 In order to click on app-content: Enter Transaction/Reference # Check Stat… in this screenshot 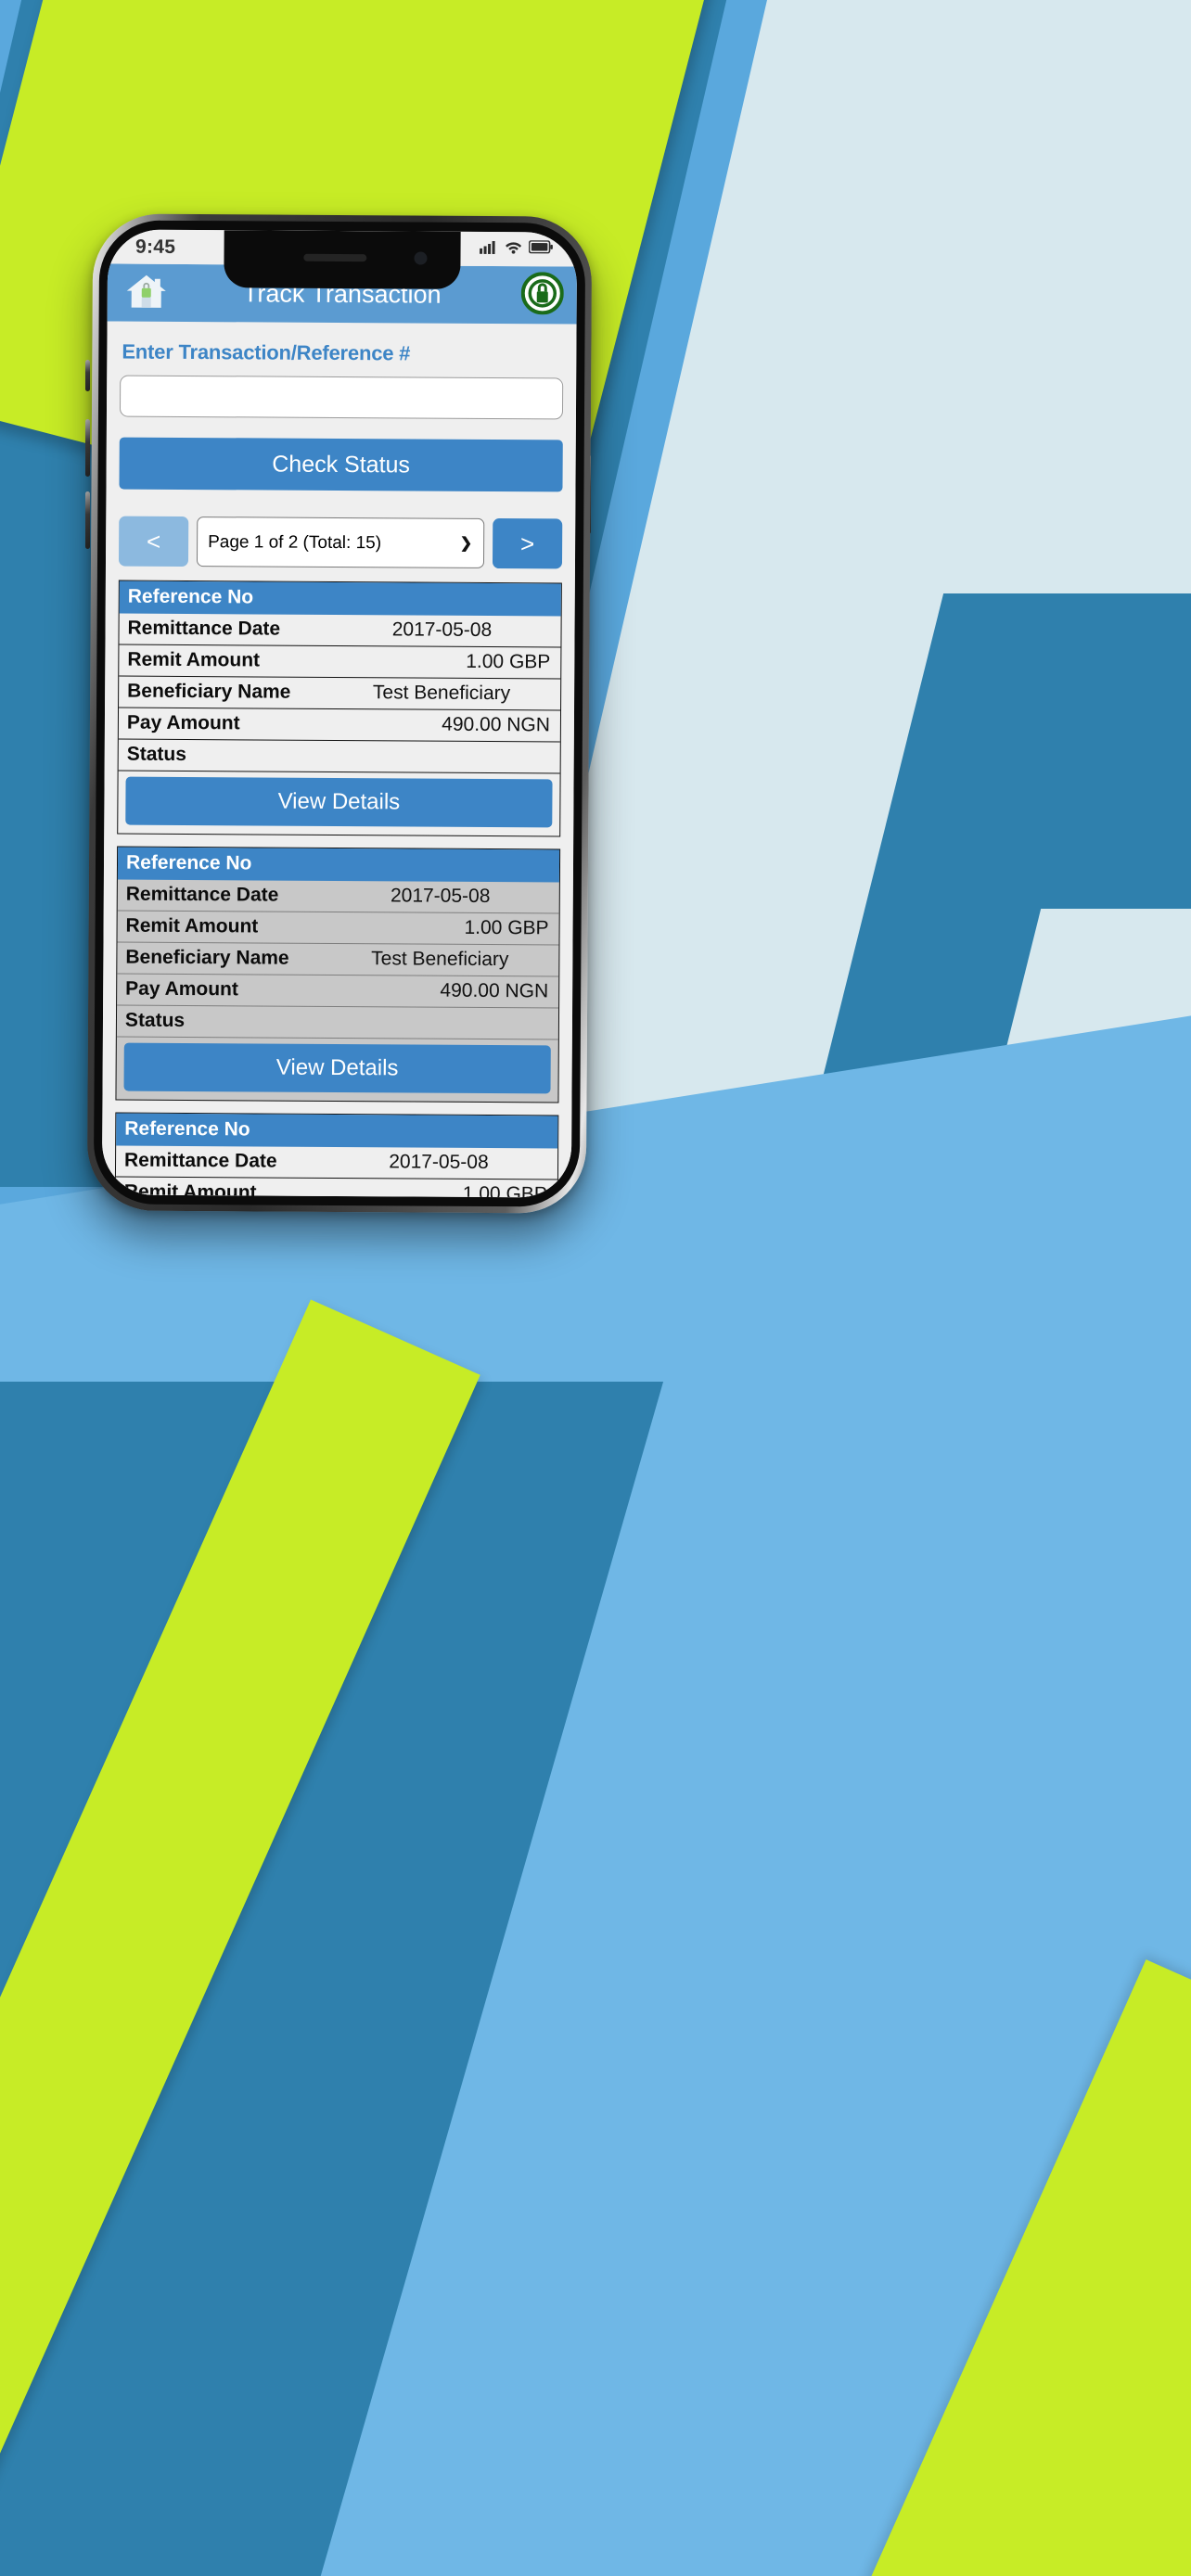, I will do `click(339, 759)`.